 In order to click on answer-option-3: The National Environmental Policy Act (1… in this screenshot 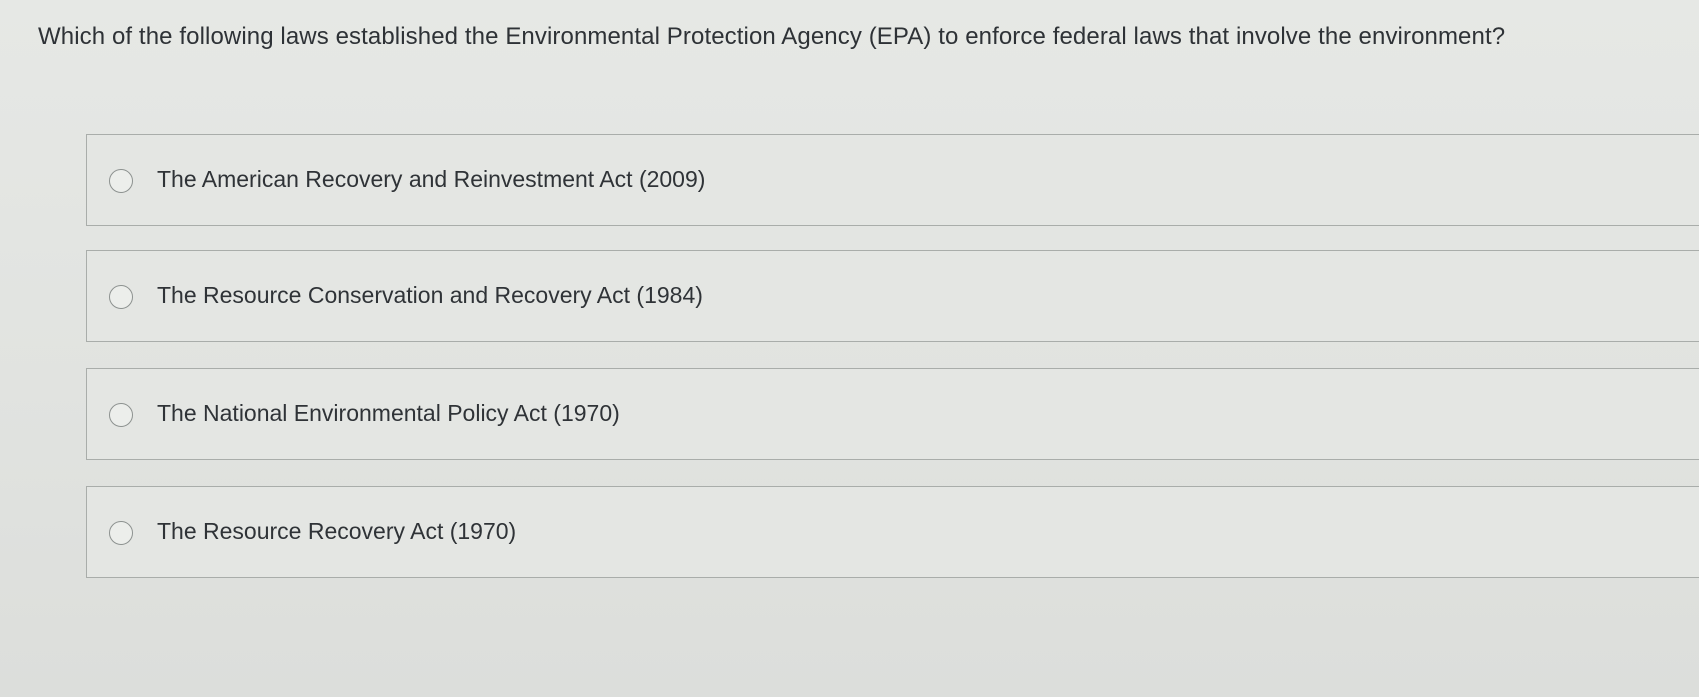, I will do `click(892, 414)`.